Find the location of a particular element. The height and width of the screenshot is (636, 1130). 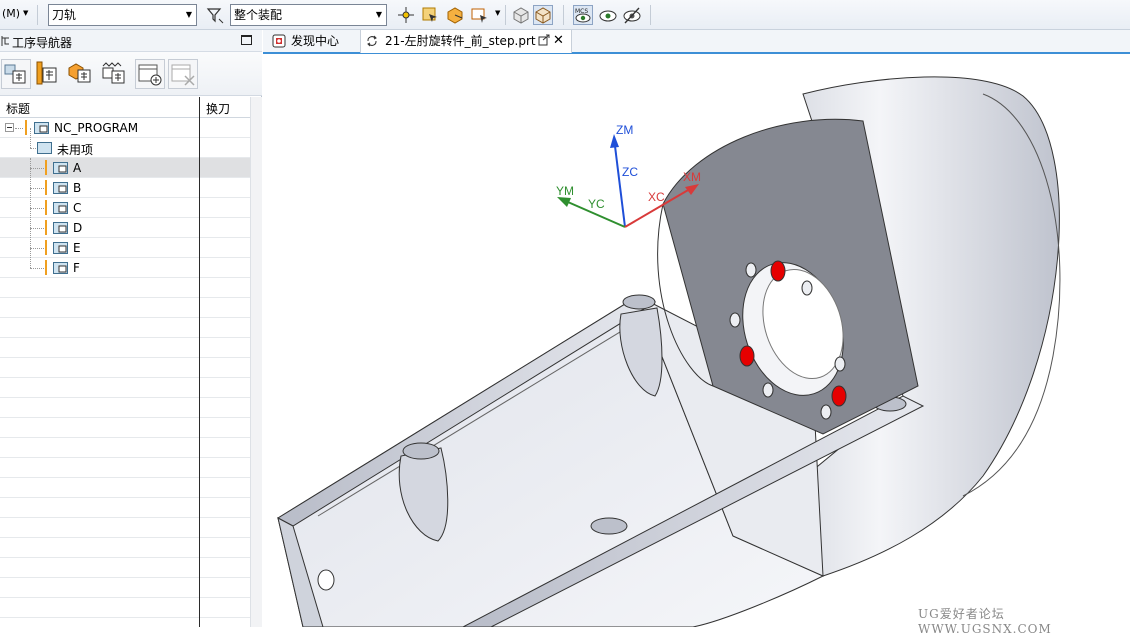

z-axis is located at coordinates (619, 182).